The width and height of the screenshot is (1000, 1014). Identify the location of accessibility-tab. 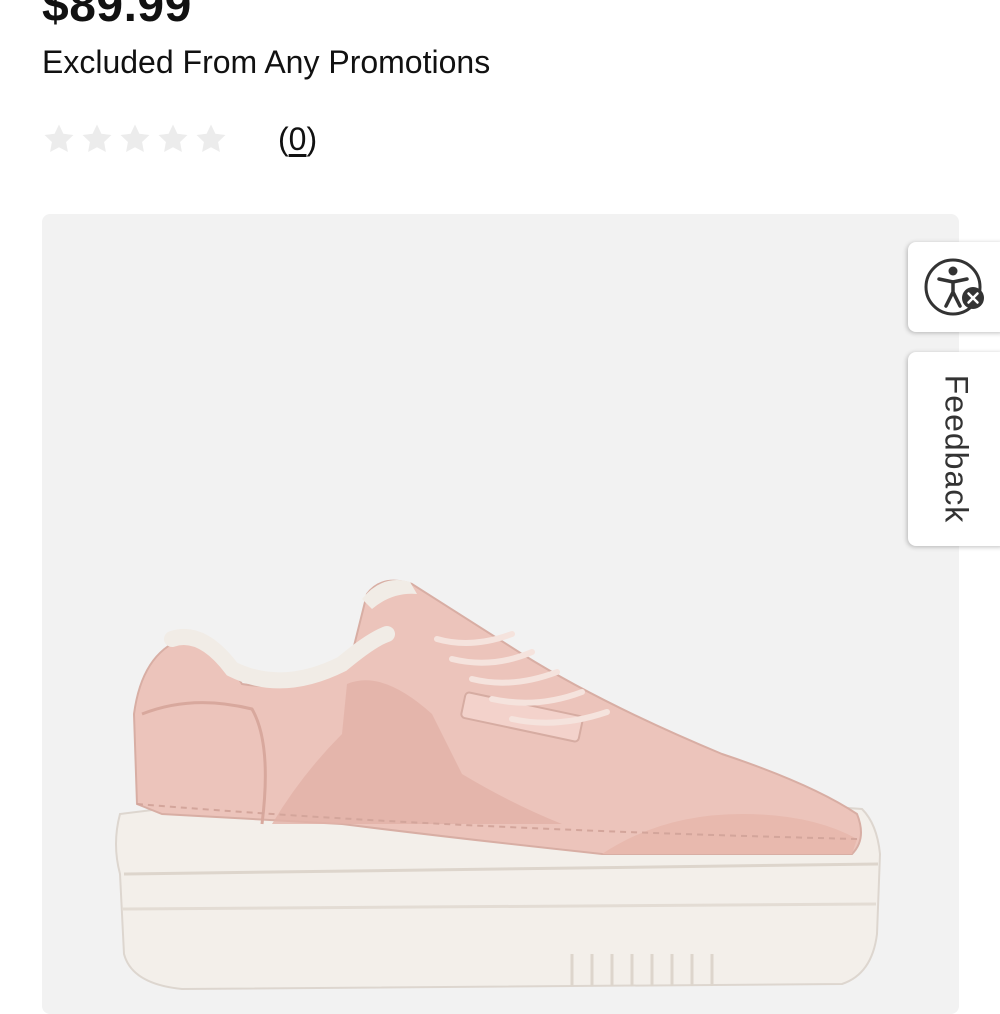
(954, 287).